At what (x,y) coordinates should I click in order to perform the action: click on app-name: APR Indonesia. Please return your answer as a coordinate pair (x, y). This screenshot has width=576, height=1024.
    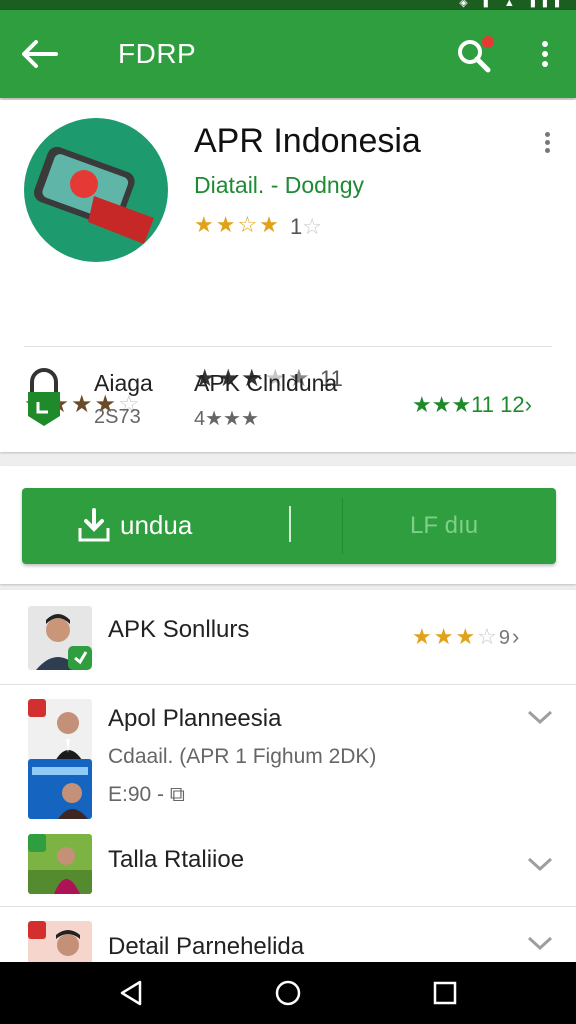
    Looking at the image, I should click on (307, 141).